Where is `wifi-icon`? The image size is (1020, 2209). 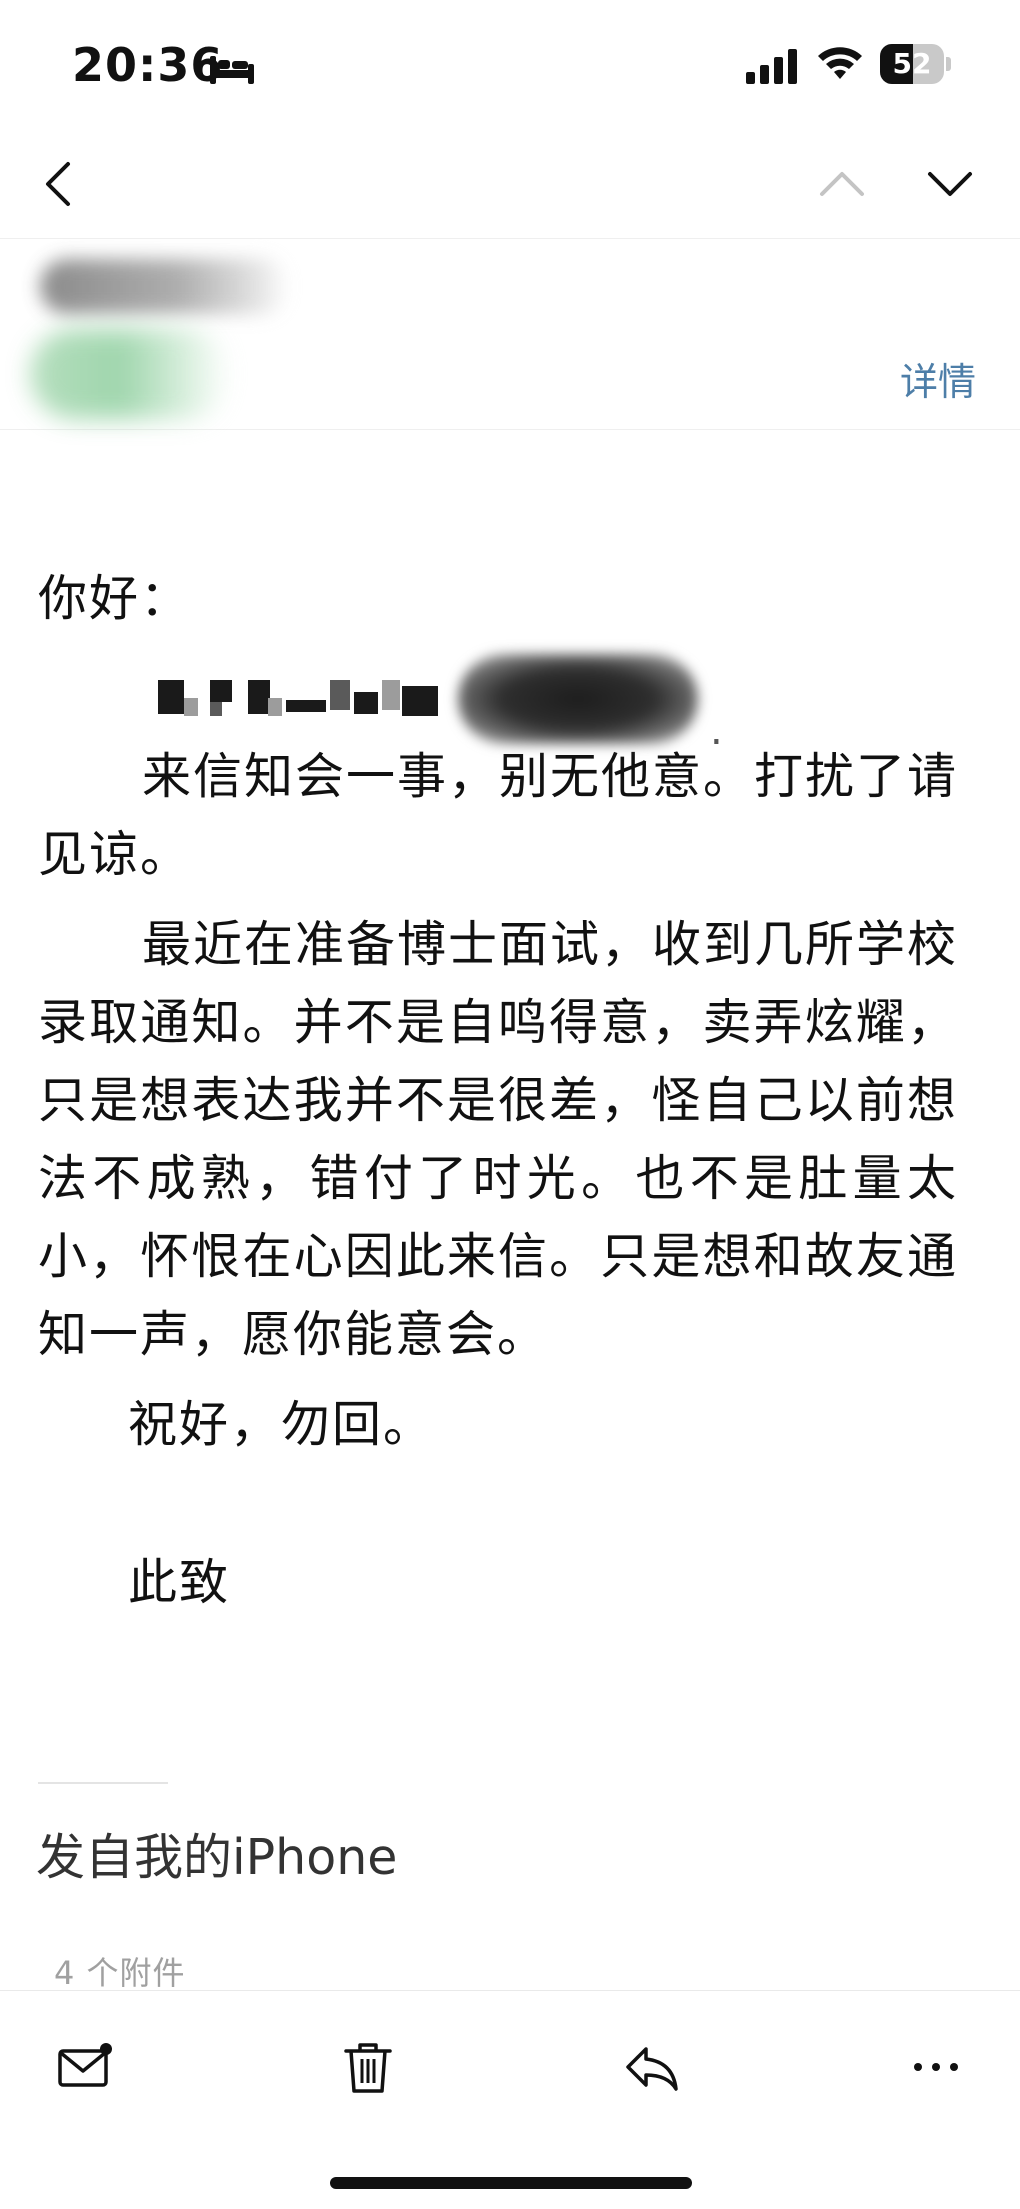 wifi-icon is located at coordinates (840, 63).